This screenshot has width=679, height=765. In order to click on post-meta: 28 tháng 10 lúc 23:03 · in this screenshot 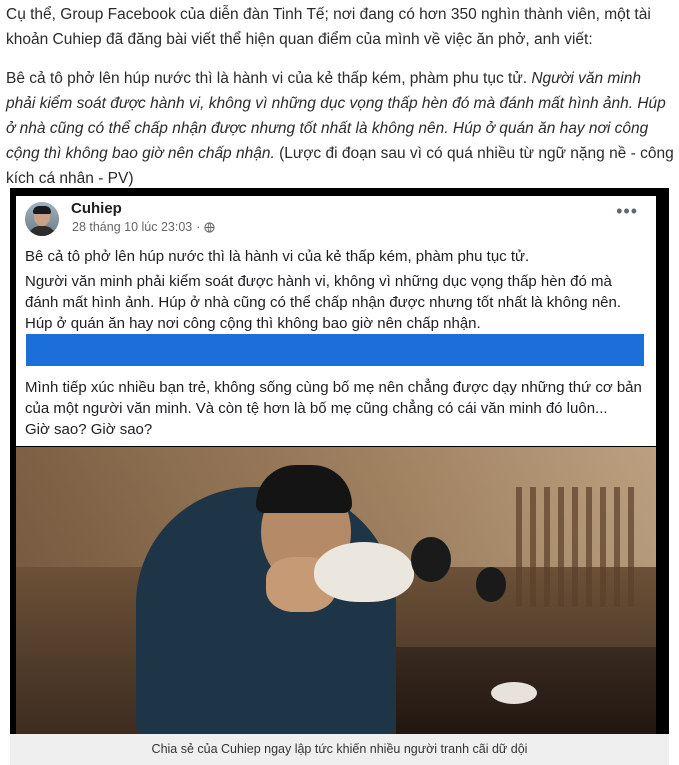, I will do `click(144, 227)`.